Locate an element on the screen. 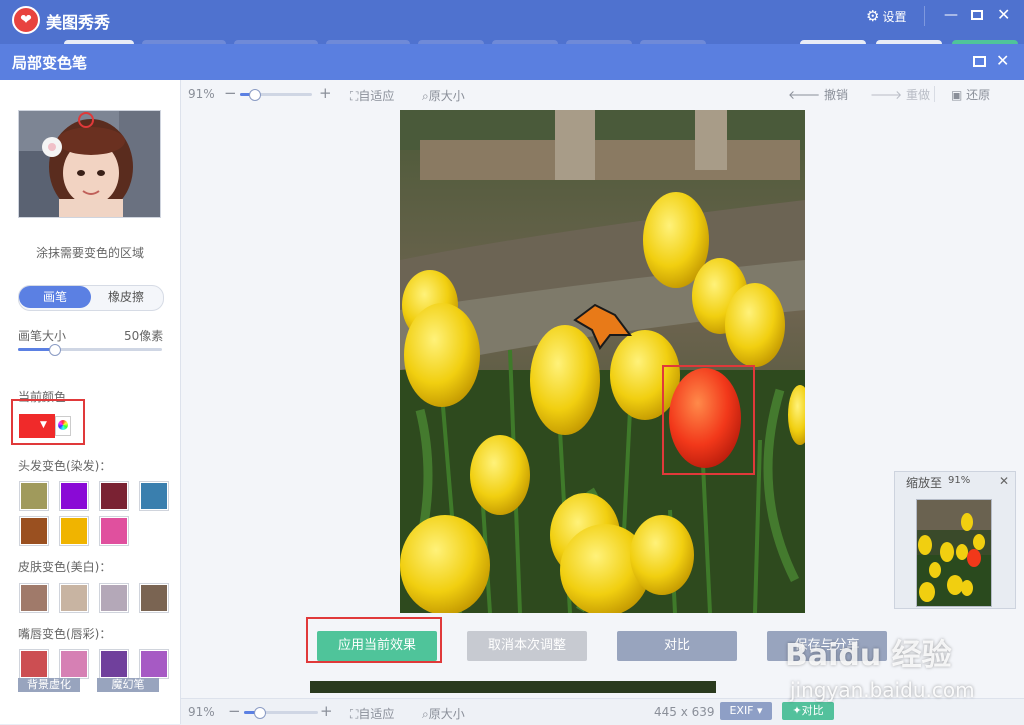  bg-blur-button: 背景虚化 is located at coordinates (49, 685).